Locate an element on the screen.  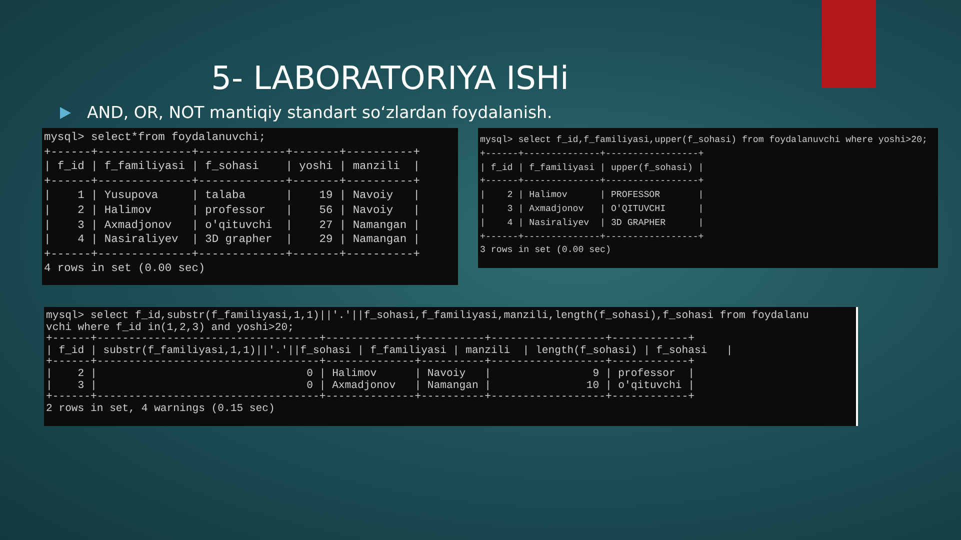
console-line: | f_id | f_familiyasi | f_sohasi | yoshi | manzili | is located at coordinates (232, 167).